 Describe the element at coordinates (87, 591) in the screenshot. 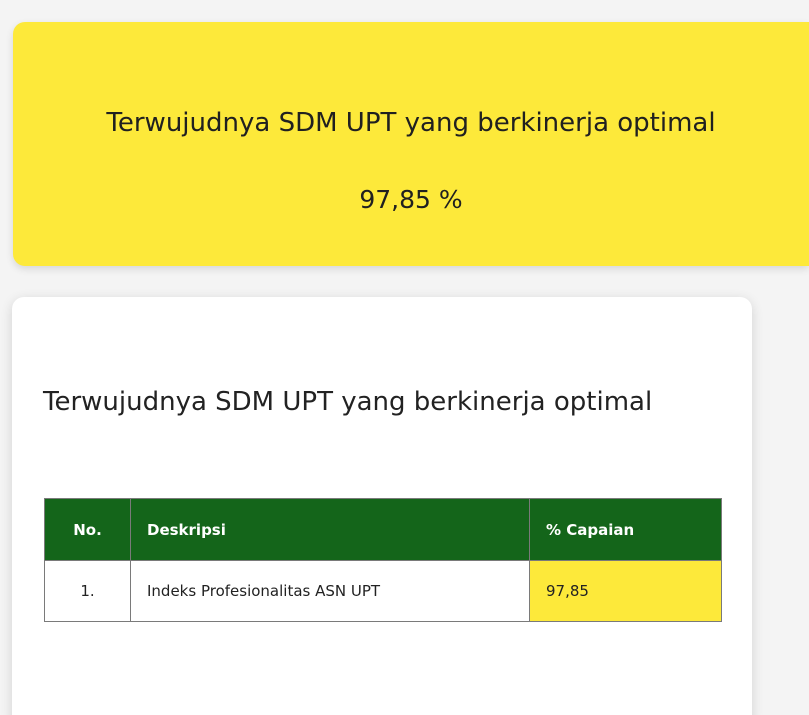

I see `cell-no: 1.` at that location.